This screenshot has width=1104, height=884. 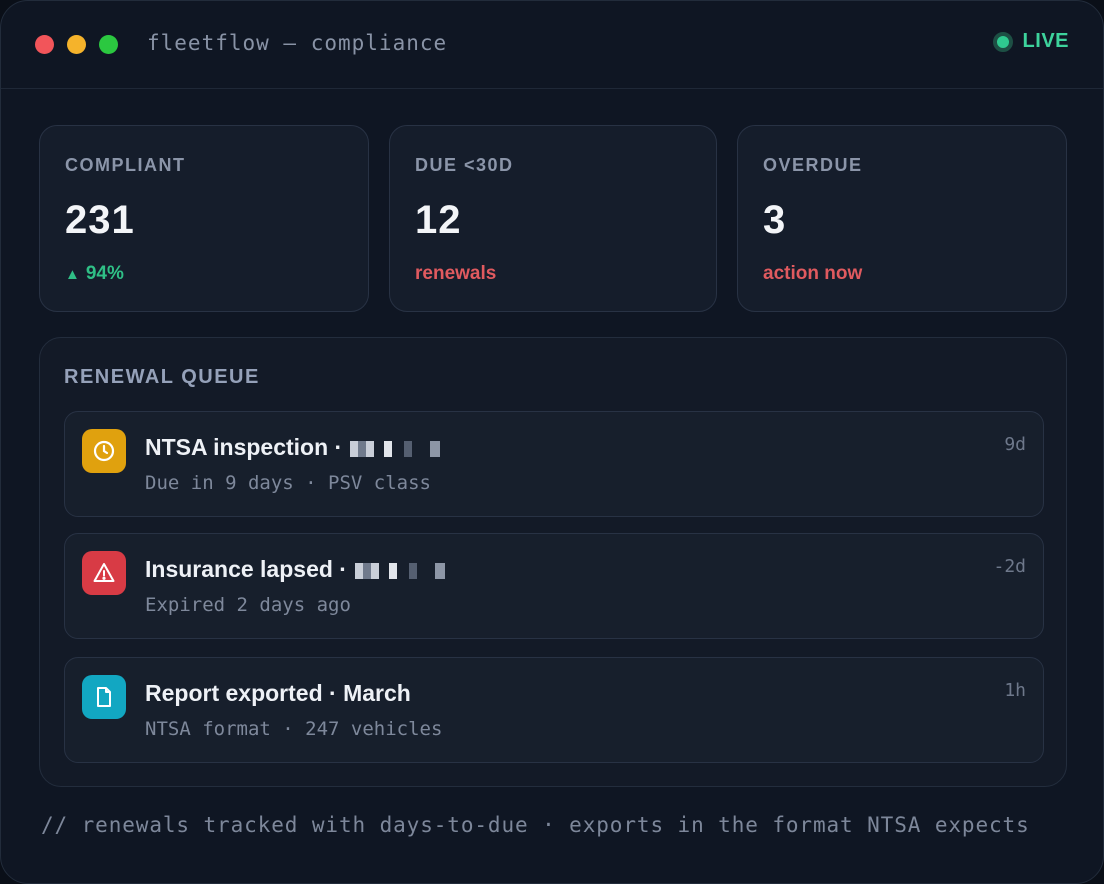 What do you see at coordinates (464, 165) in the screenshot?
I see `stat-label: DUE <30D` at bounding box center [464, 165].